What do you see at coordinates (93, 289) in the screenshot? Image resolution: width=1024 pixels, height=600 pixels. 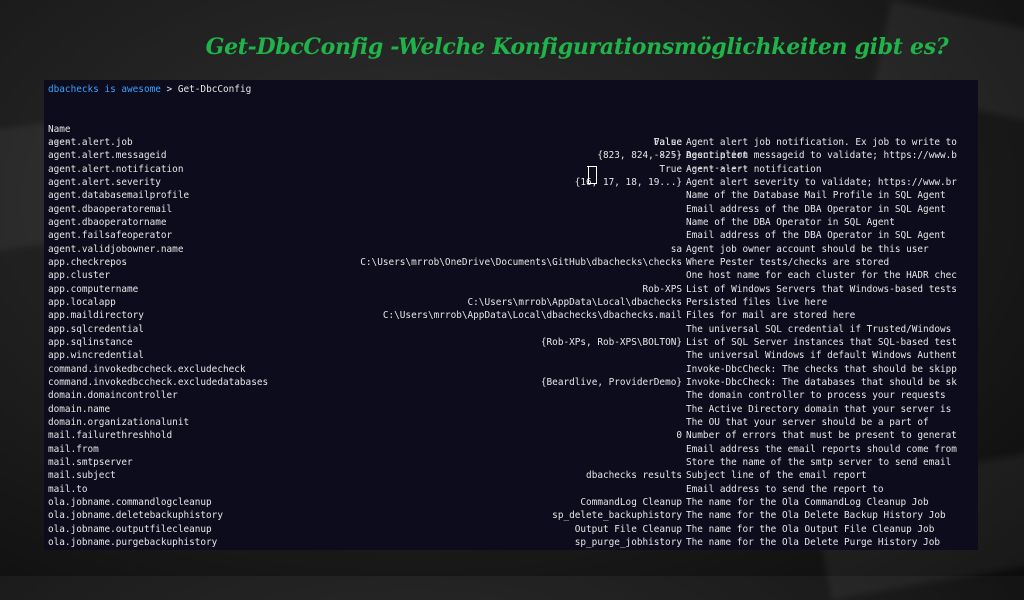 I see `row-name: app.computername` at bounding box center [93, 289].